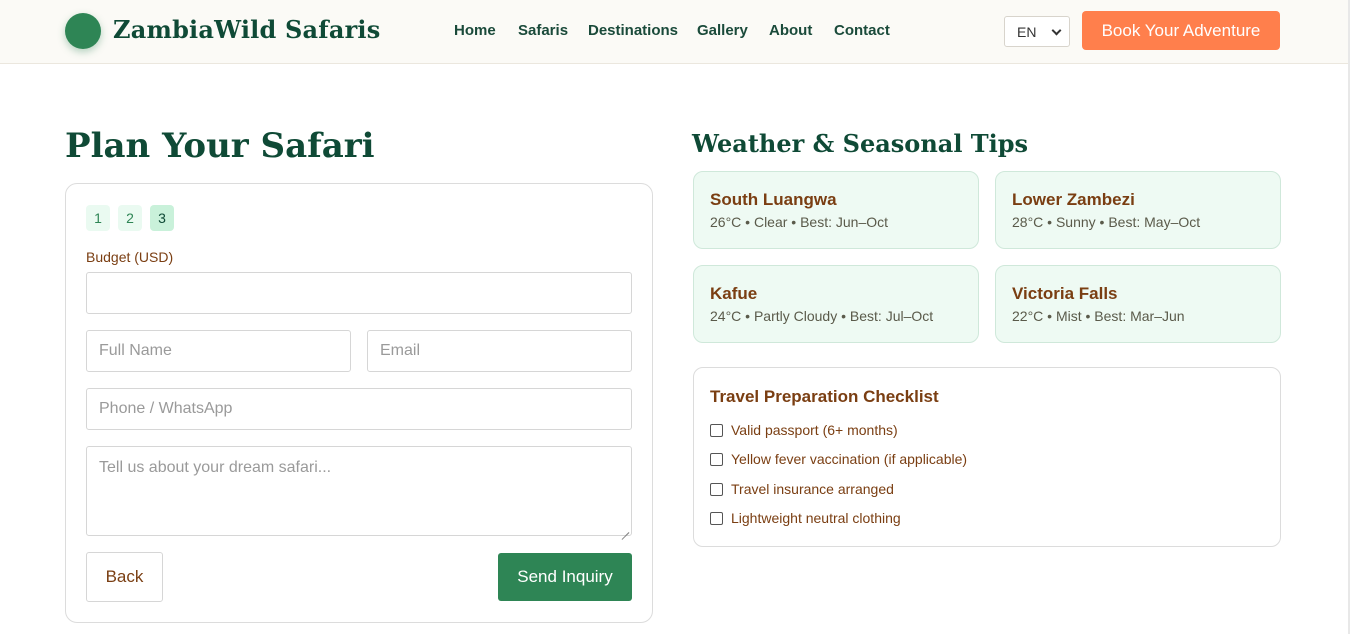 Image resolution: width=1350 pixels, height=634 pixels. Describe the element at coordinates (220, 146) in the screenshot. I see `planner-title: Plan Your Safari` at that location.